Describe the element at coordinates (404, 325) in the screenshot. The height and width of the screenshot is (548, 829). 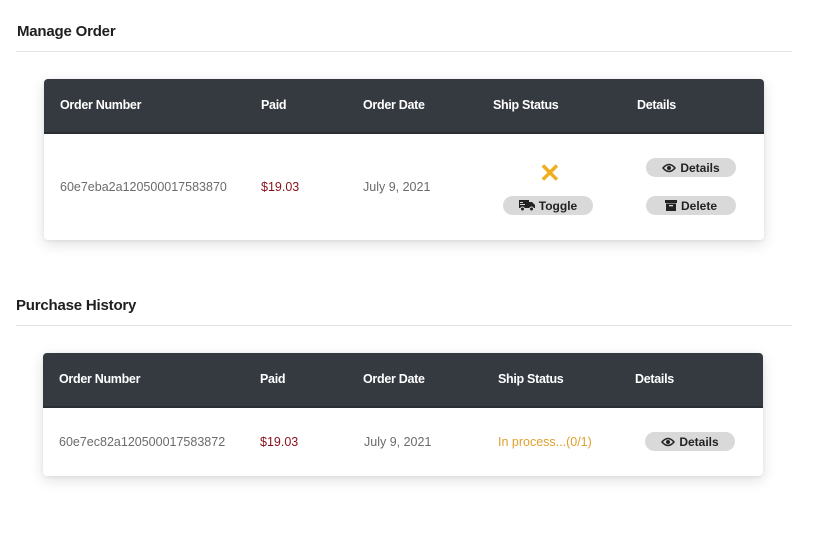
I see `purchase-history-divider` at that location.